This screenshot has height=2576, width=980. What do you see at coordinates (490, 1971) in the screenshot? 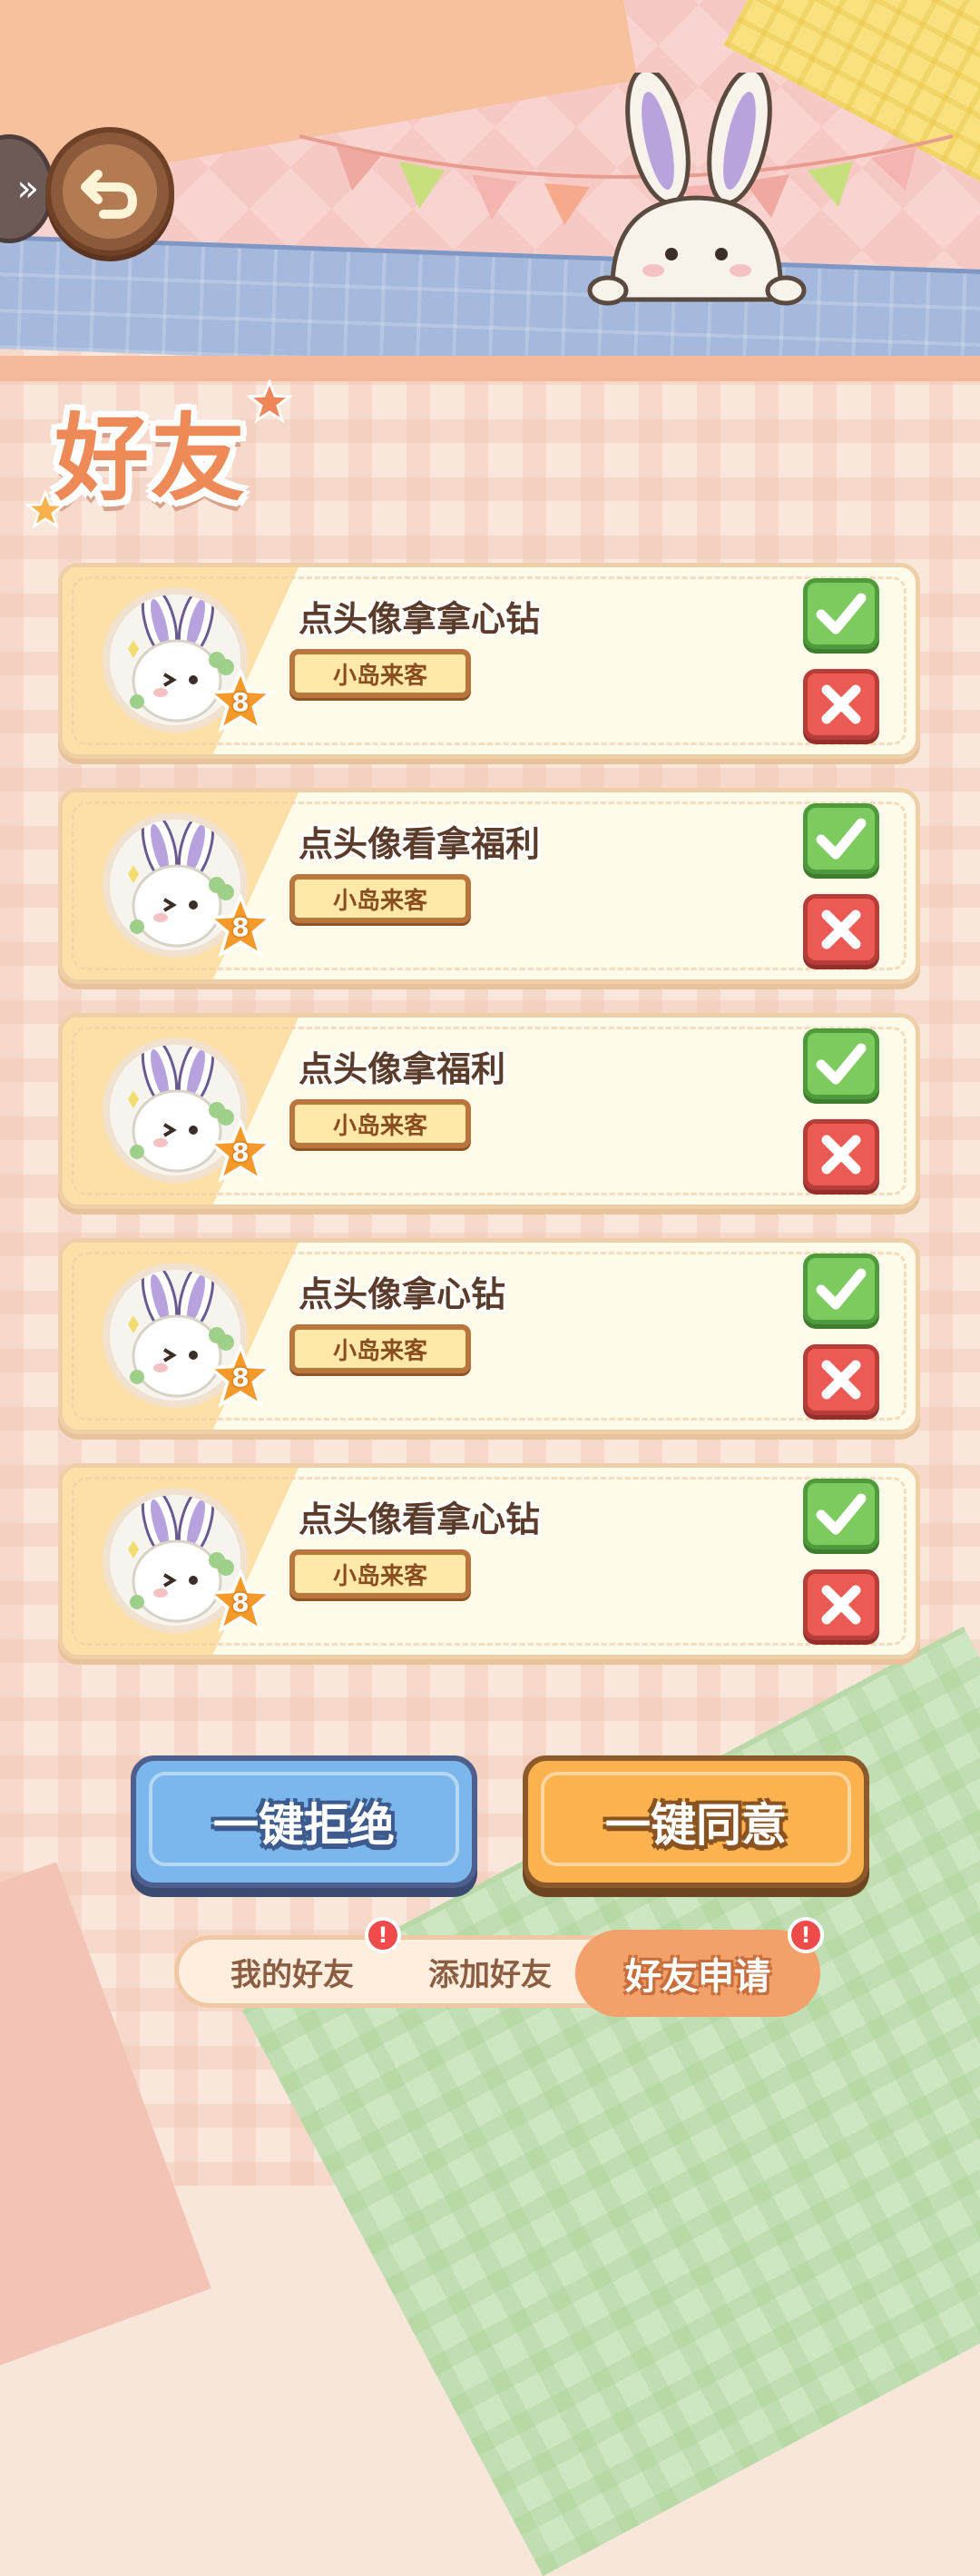
I see `tab-add-friend: 添加好友` at bounding box center [490, 1971].